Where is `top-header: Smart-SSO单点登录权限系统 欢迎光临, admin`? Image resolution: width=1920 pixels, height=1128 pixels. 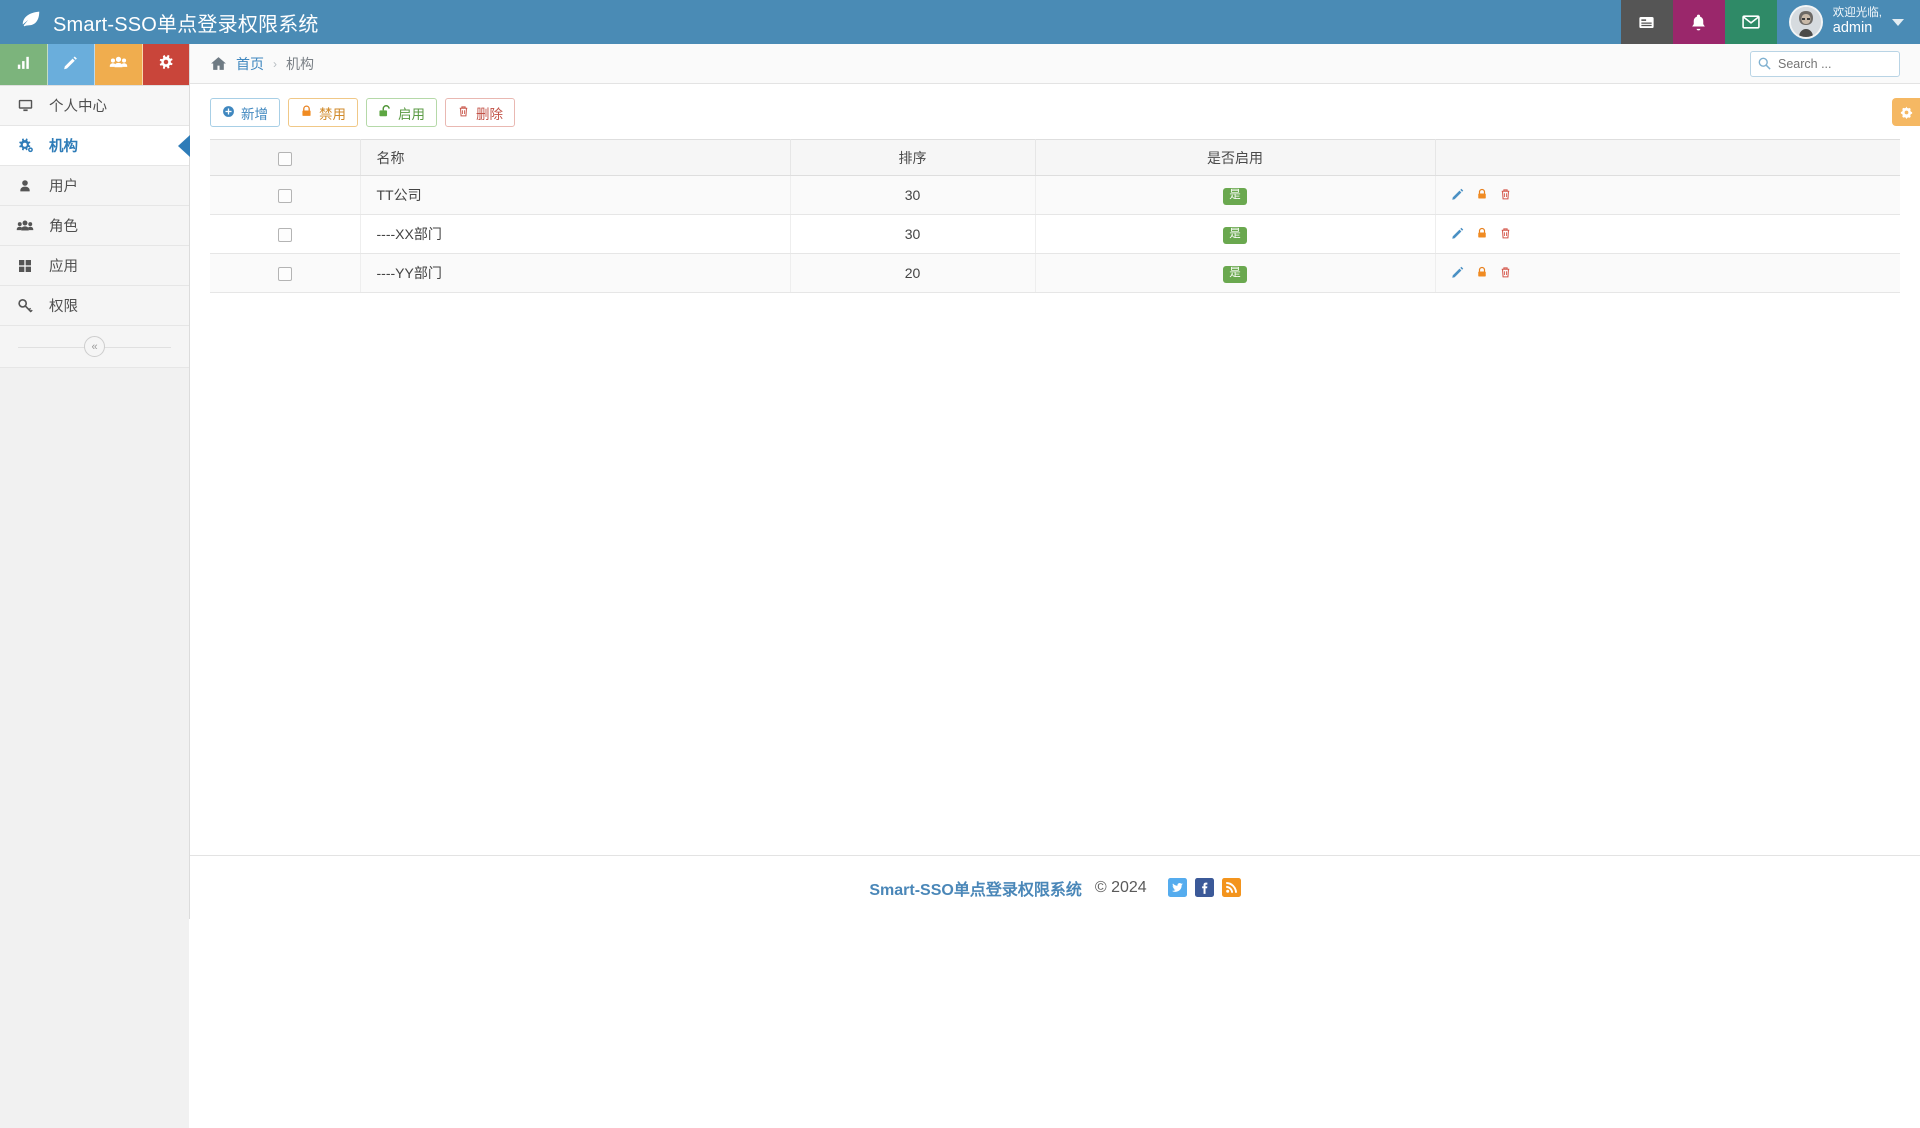
top-header: Smart-SSO单点登录权限系统 欢迎光临, admin is located at coordinates (960, 22).